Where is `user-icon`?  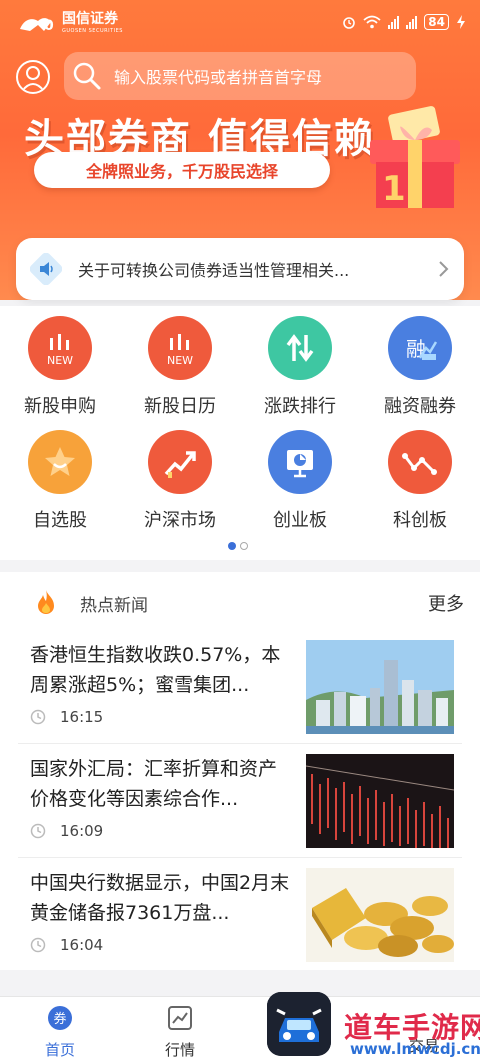
user-icon is located at coordinates (33, 79).